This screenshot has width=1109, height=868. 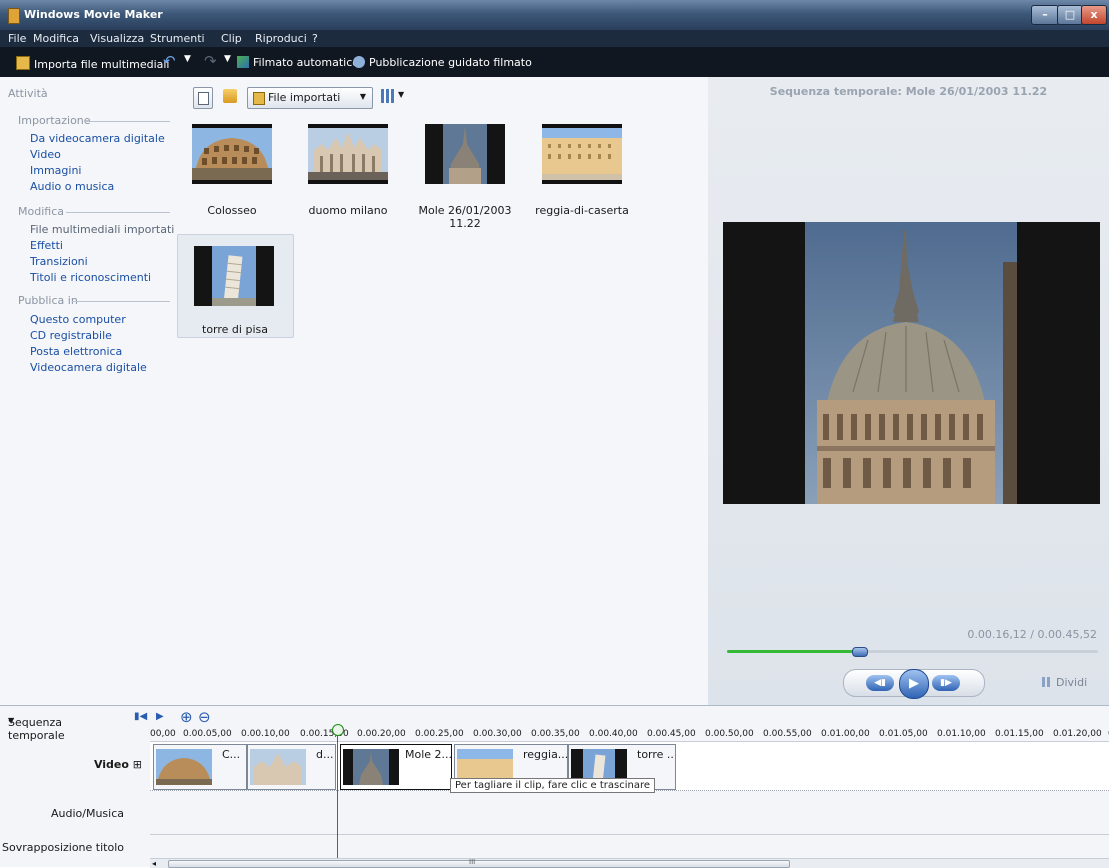 I want to click on publish-icon, so click(x=359, y=62).